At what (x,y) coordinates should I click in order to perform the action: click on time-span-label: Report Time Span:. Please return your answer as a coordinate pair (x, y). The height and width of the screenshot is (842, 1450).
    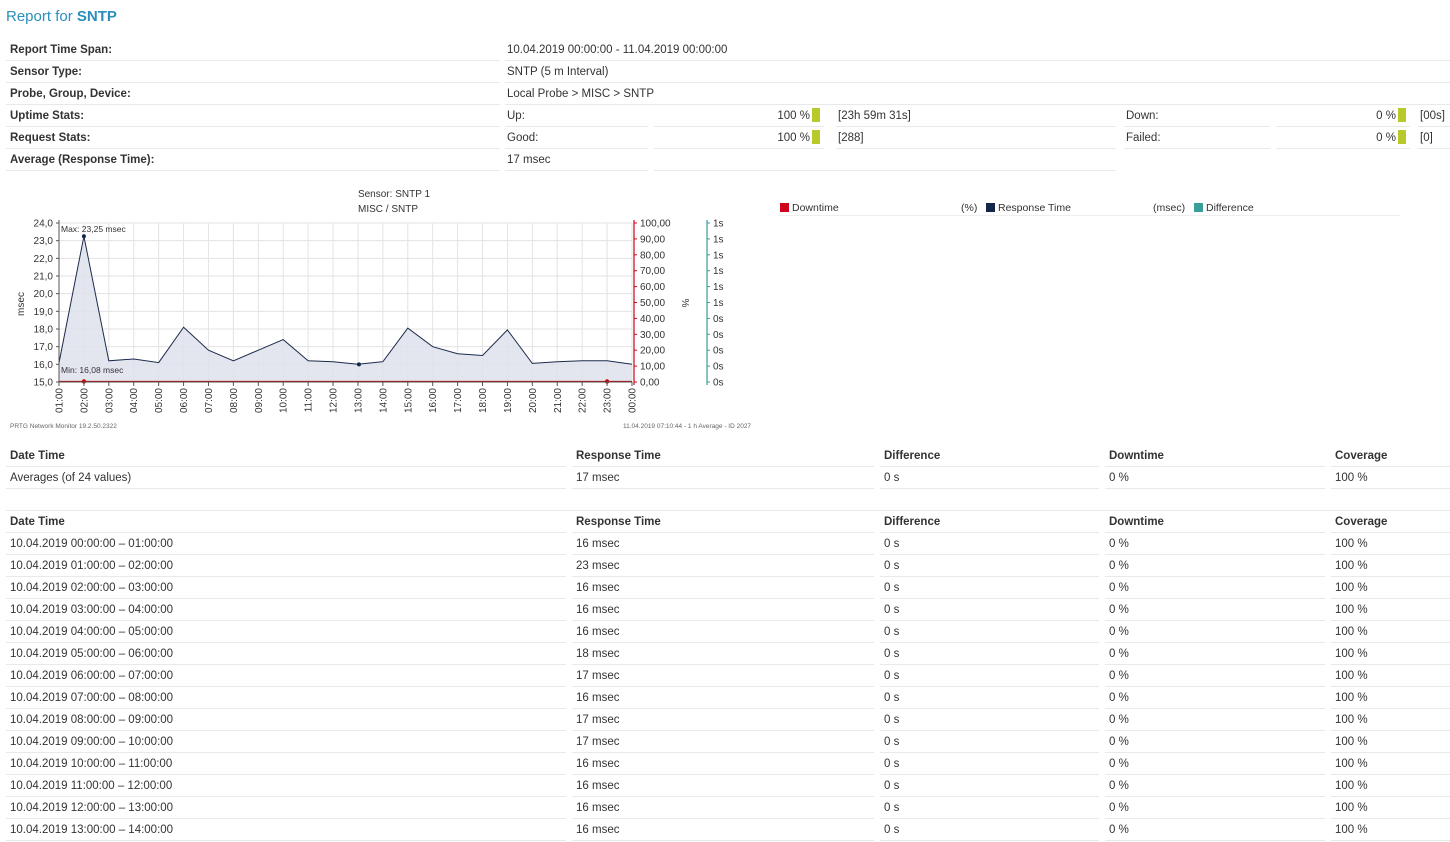
    Looking at the image, I should click on (253, 50).